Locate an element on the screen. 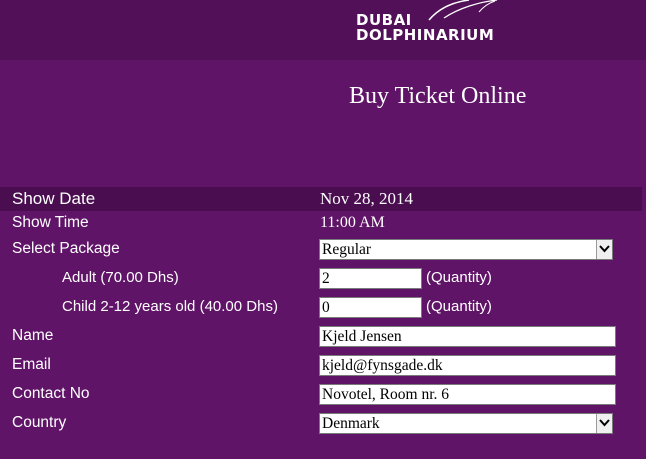 The image size is (646, 459). package-select-value: Regular is located at coordinates (347, 249).